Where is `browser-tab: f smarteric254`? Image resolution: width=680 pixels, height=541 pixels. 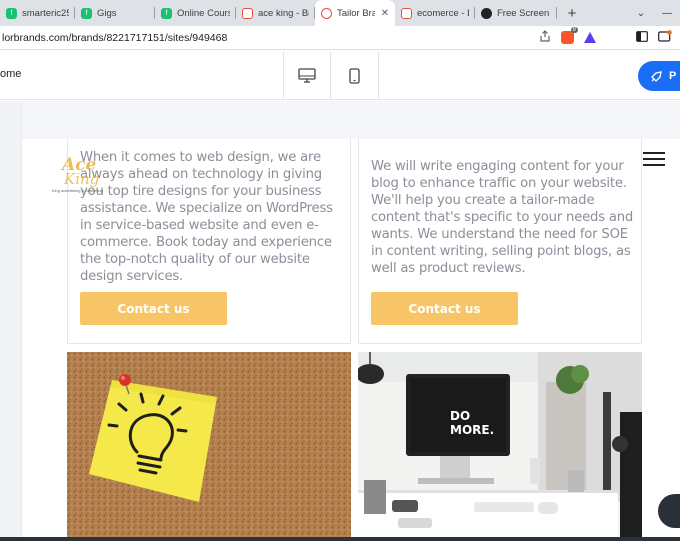 browser-tab: f smarteric254 is located at coordinates (37, 13).